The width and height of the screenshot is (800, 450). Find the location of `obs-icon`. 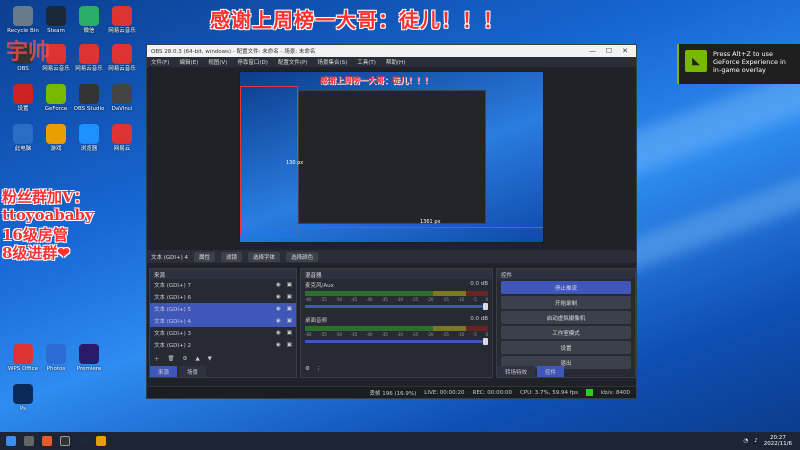

obs-icon is located at coordinates (65, 441).